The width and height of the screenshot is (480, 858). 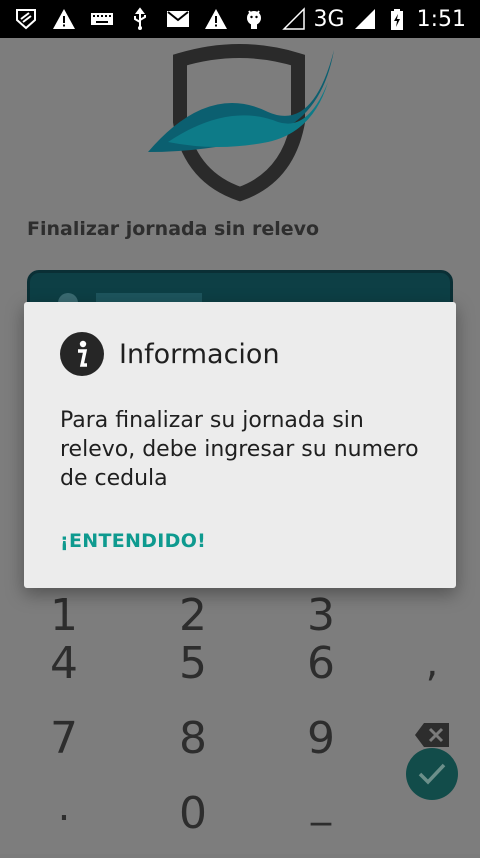 I want to click on signal-3g-icon, so click(x=364, y=19).